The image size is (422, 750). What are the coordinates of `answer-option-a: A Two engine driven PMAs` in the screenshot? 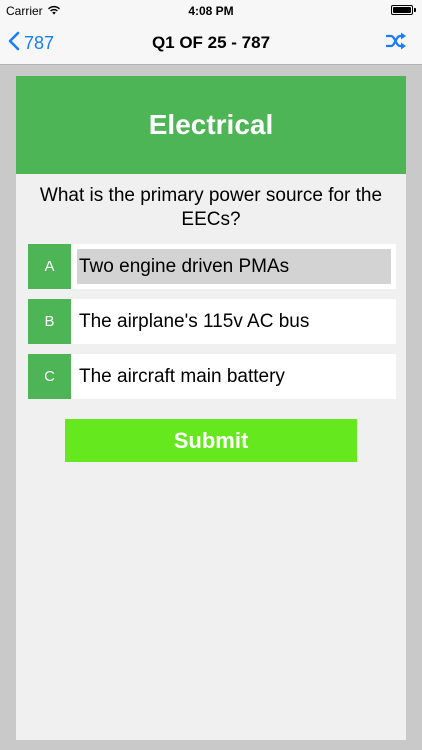 It's located at (212, 266).